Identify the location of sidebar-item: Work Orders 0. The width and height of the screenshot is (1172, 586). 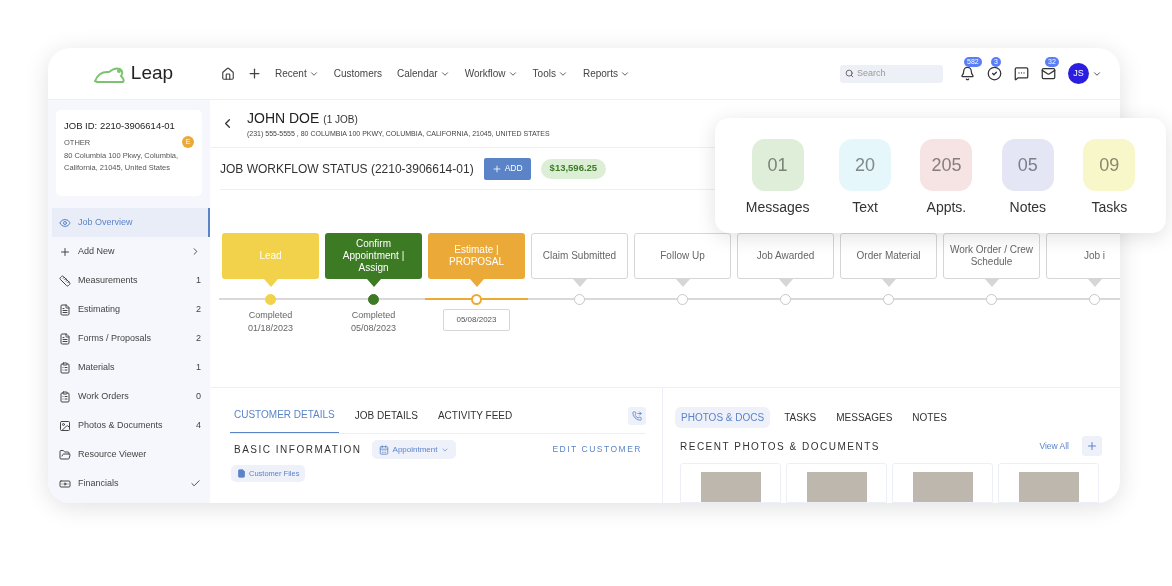
(131, 396).